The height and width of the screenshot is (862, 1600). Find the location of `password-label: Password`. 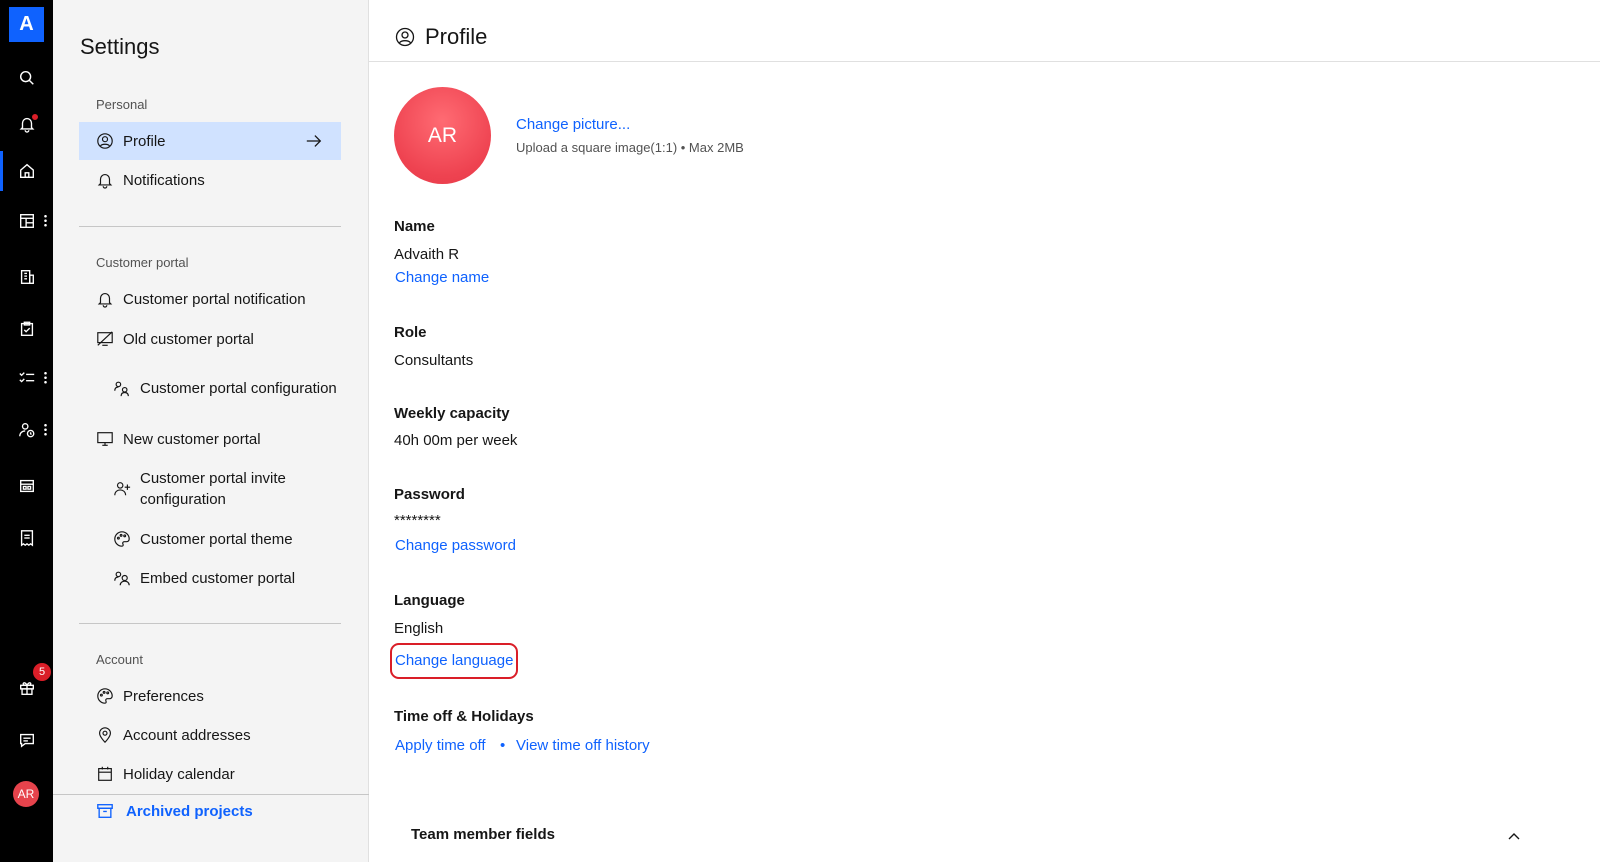

password-label: Password is located at coordinates (429, 494).